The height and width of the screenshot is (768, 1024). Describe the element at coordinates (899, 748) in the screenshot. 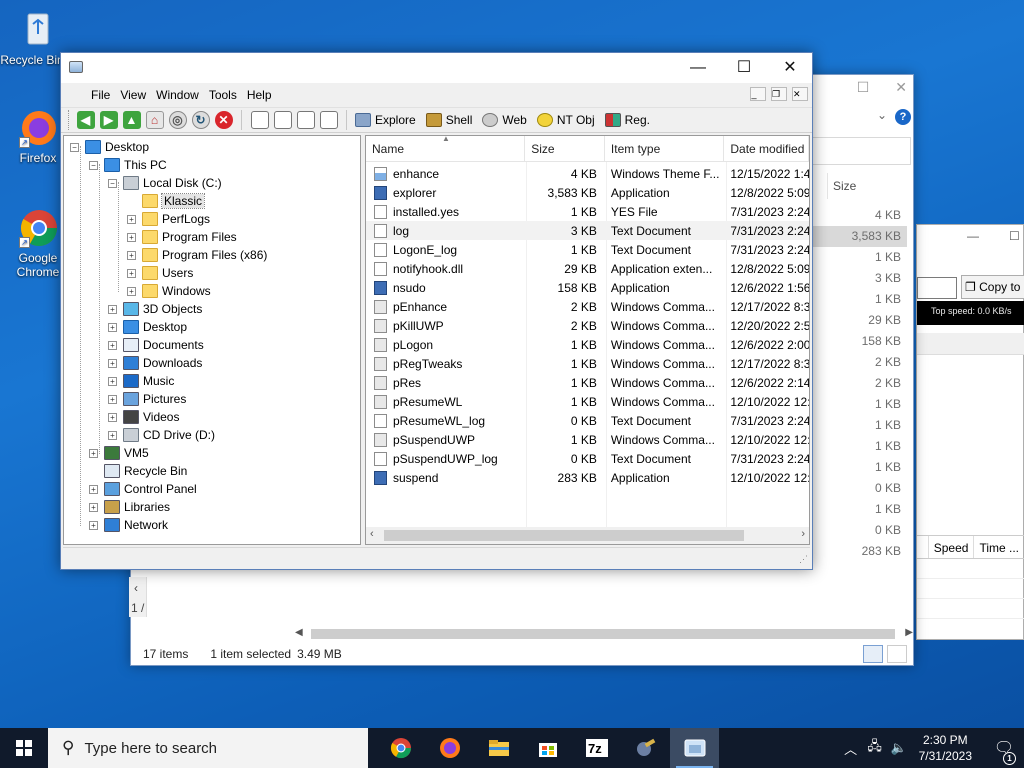

I see `volume-icon: 🔈` at that location.